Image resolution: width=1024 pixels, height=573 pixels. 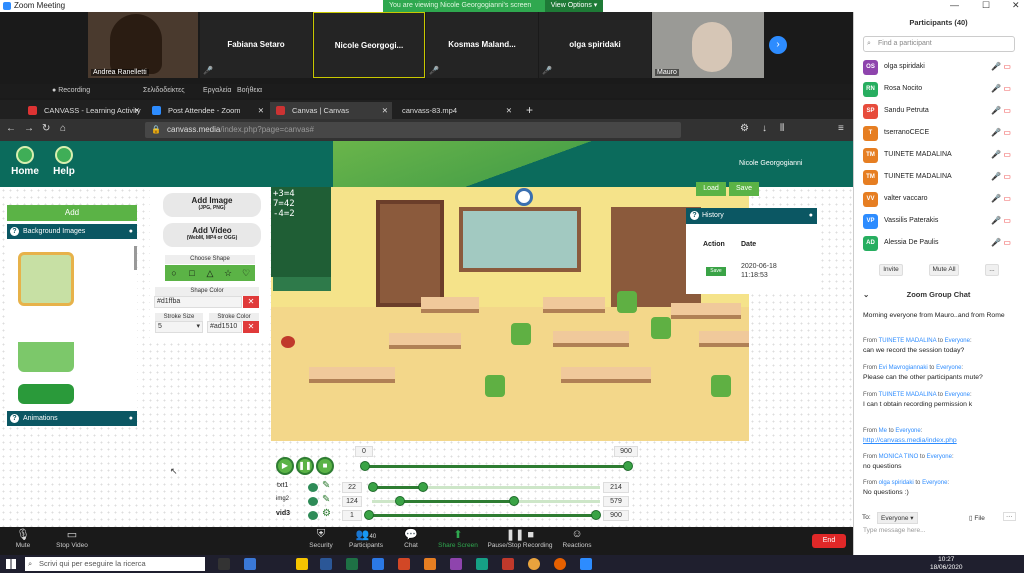 What do you see at coordinates (938, 222) in the screenshot?
I see `participant-row: VP Vassilis Paterakis 🎤 ▭` at bounding box center [938, 222].